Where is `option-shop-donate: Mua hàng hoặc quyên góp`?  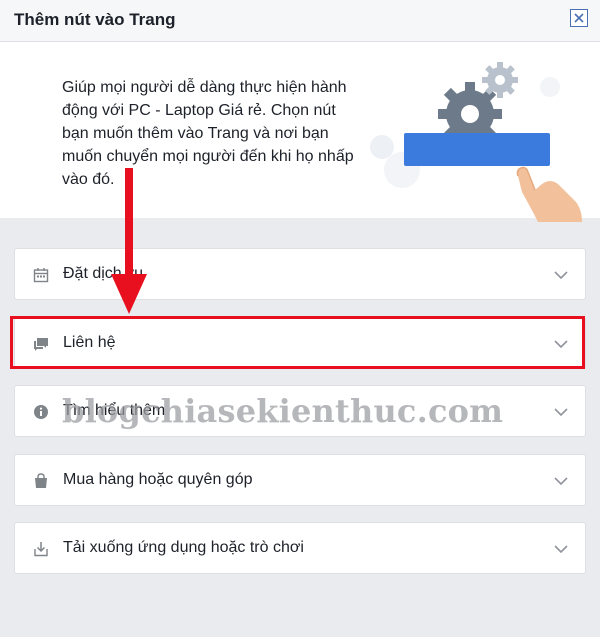
option-shop-donate: Mua hàng hoặc quyên góp is located at coordinates (300, 480).